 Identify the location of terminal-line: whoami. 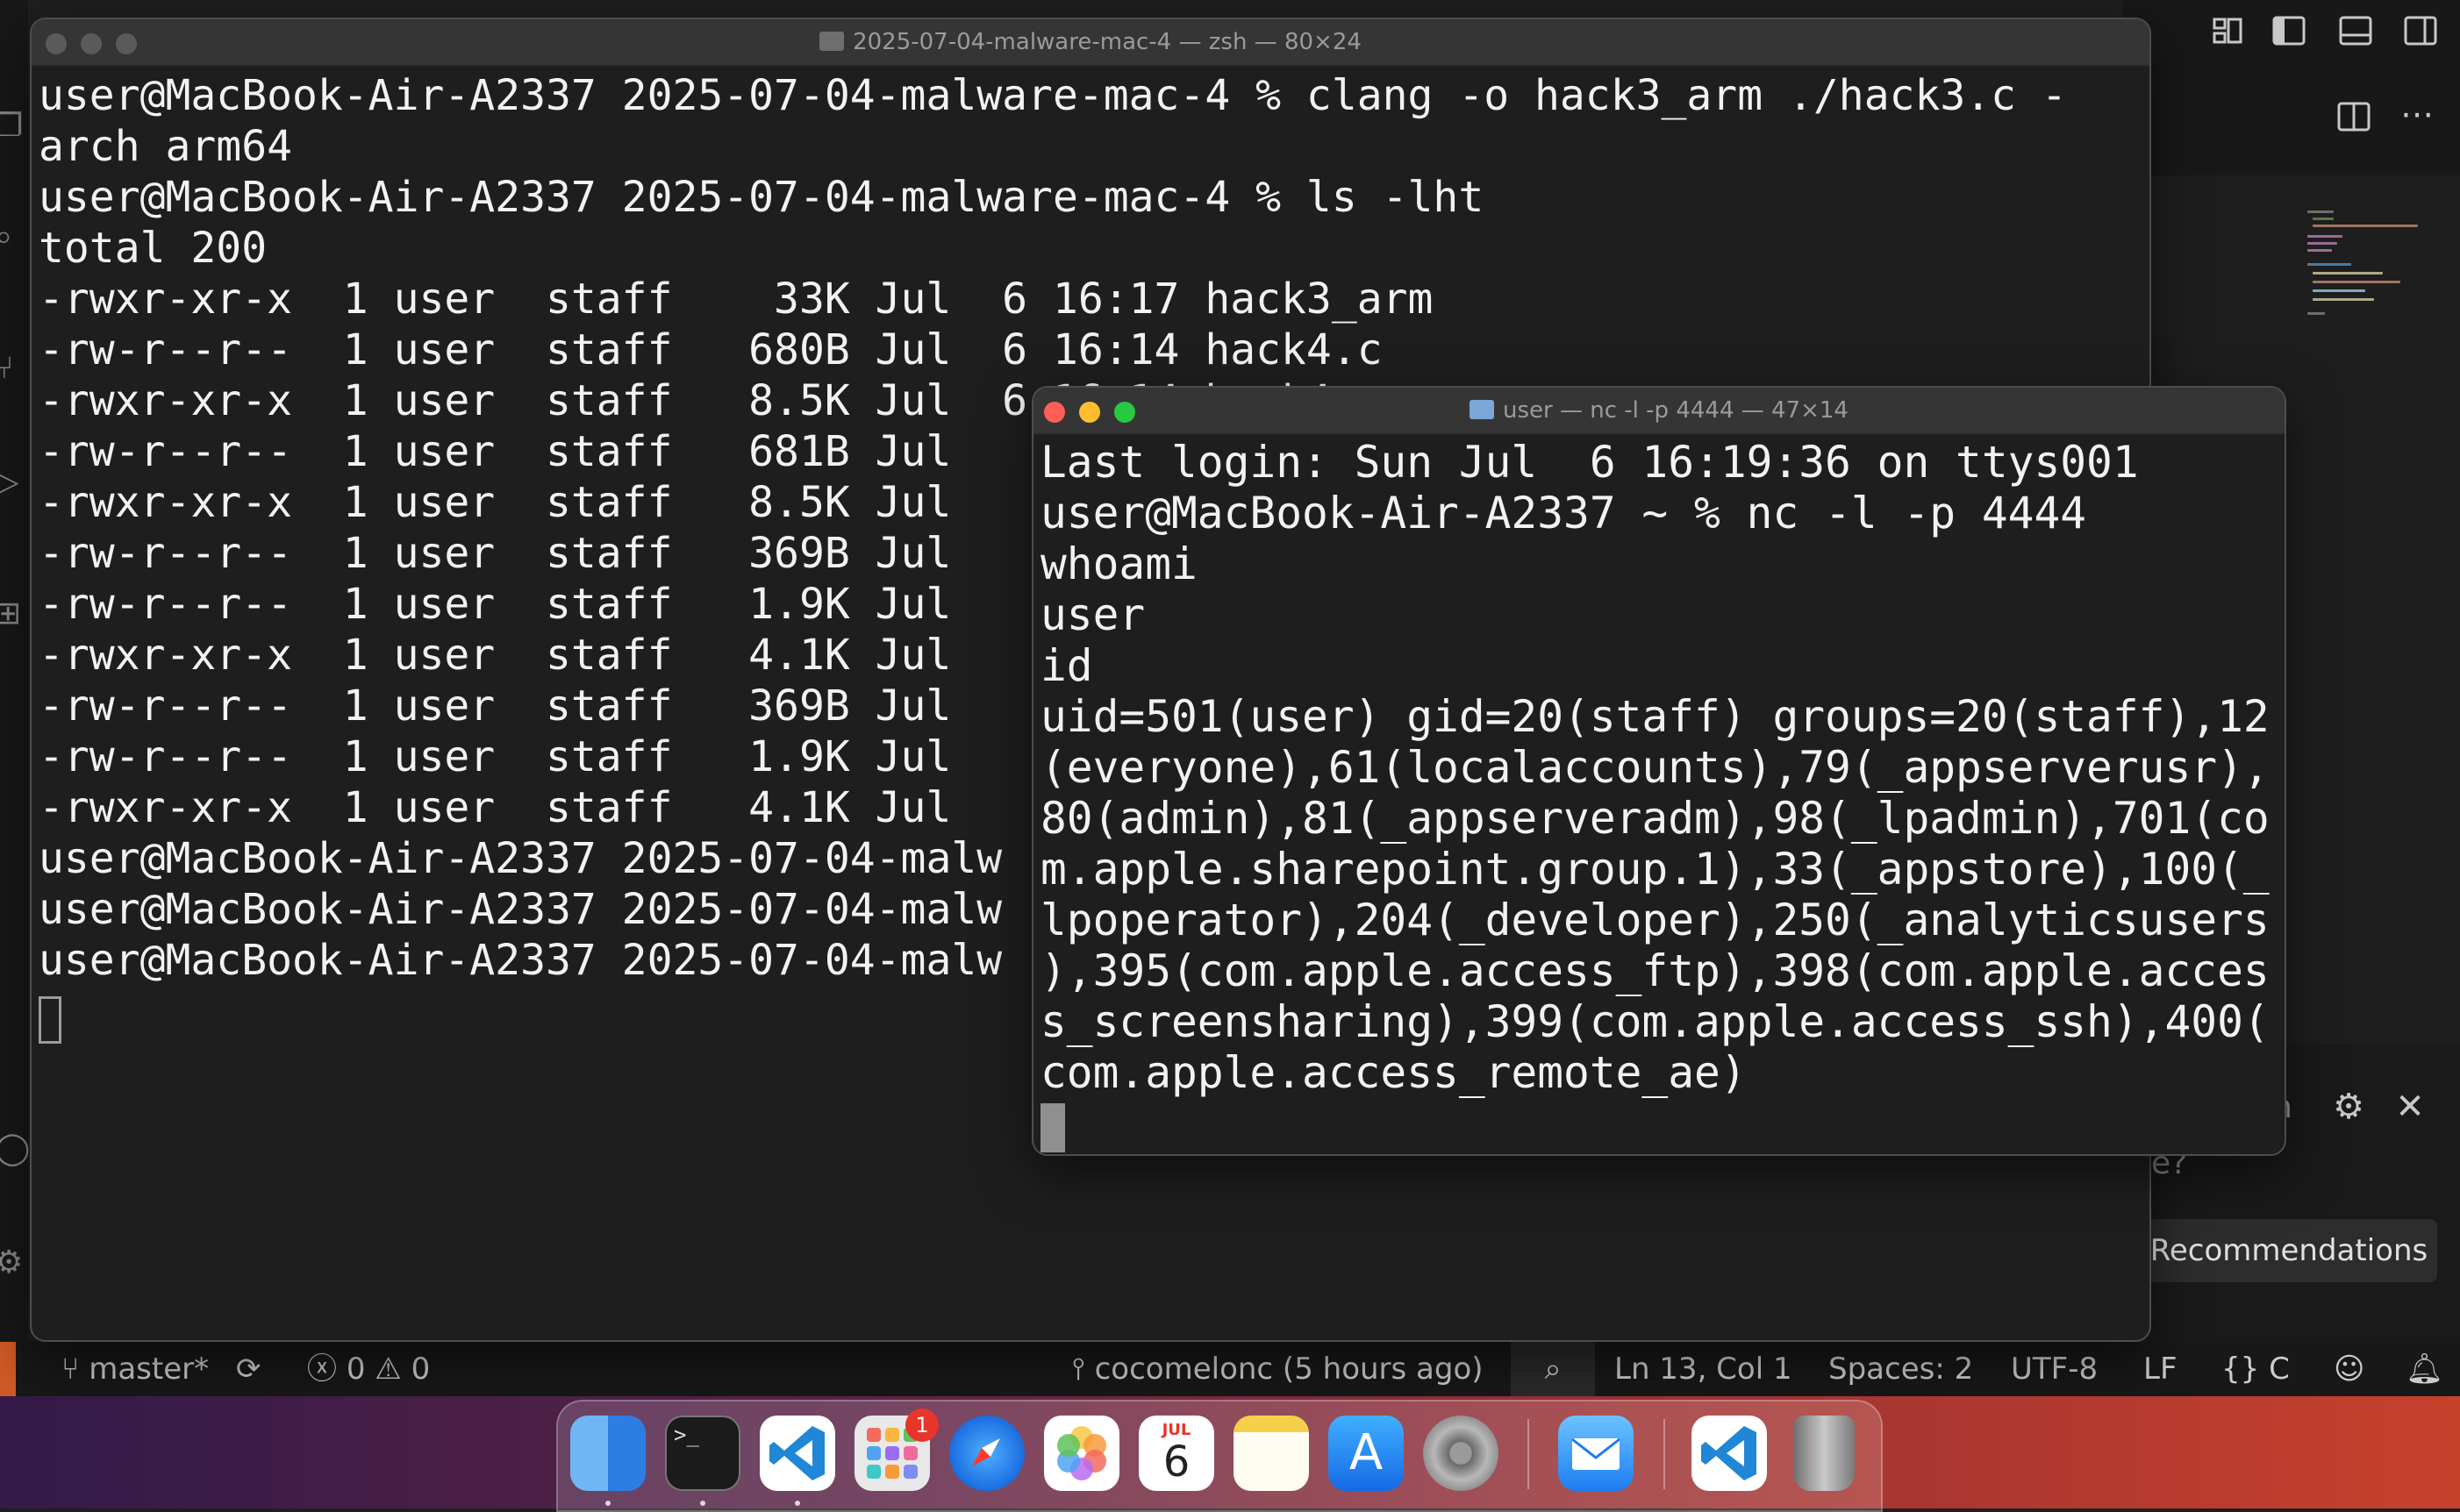
(1119, 563).